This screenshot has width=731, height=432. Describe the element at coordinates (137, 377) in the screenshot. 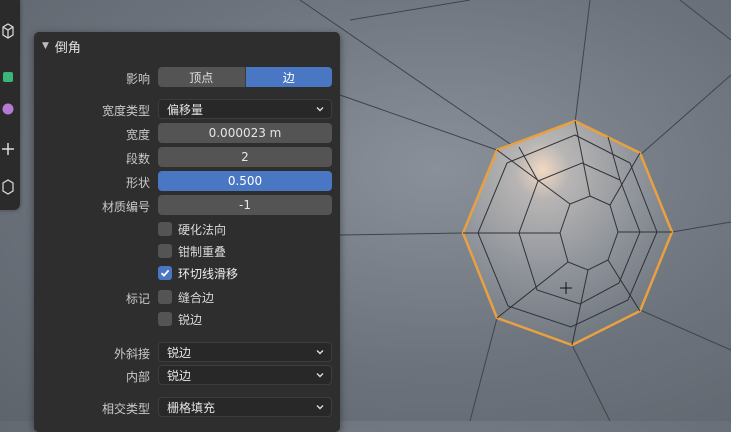

I see `miter-inner-label: 内部` at that location.